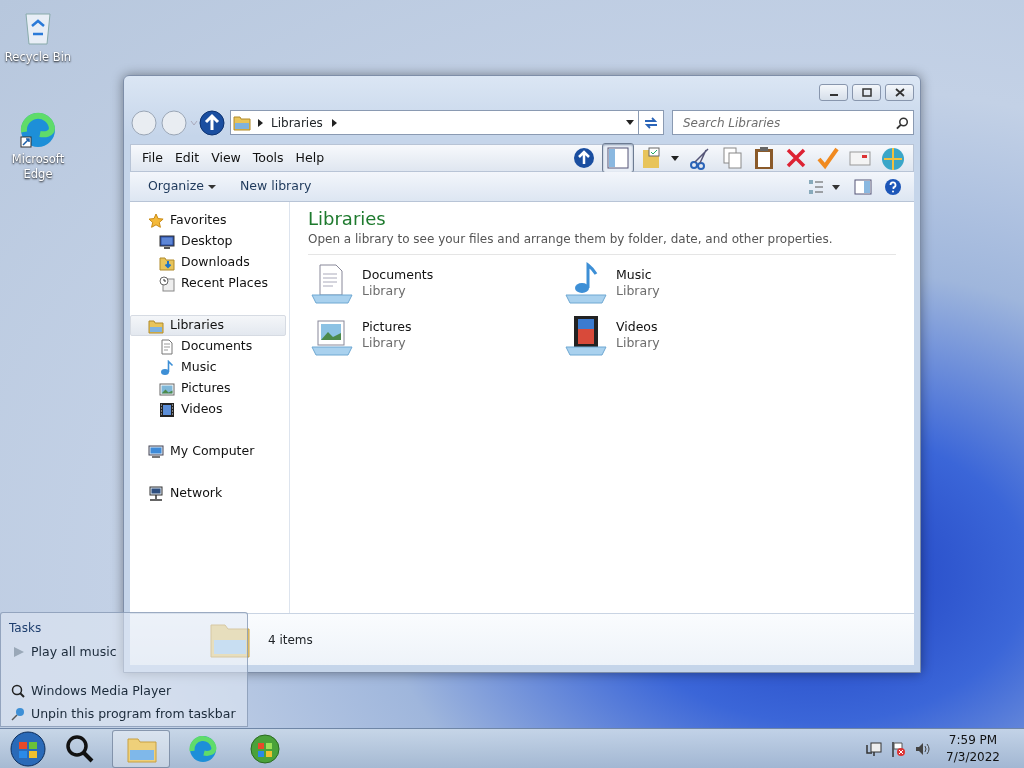 The width and height of the screenshot is (1024, 768). Describe the element at coordinates (226, 158) in the screenshot. I see `menu-item: View` at that location.